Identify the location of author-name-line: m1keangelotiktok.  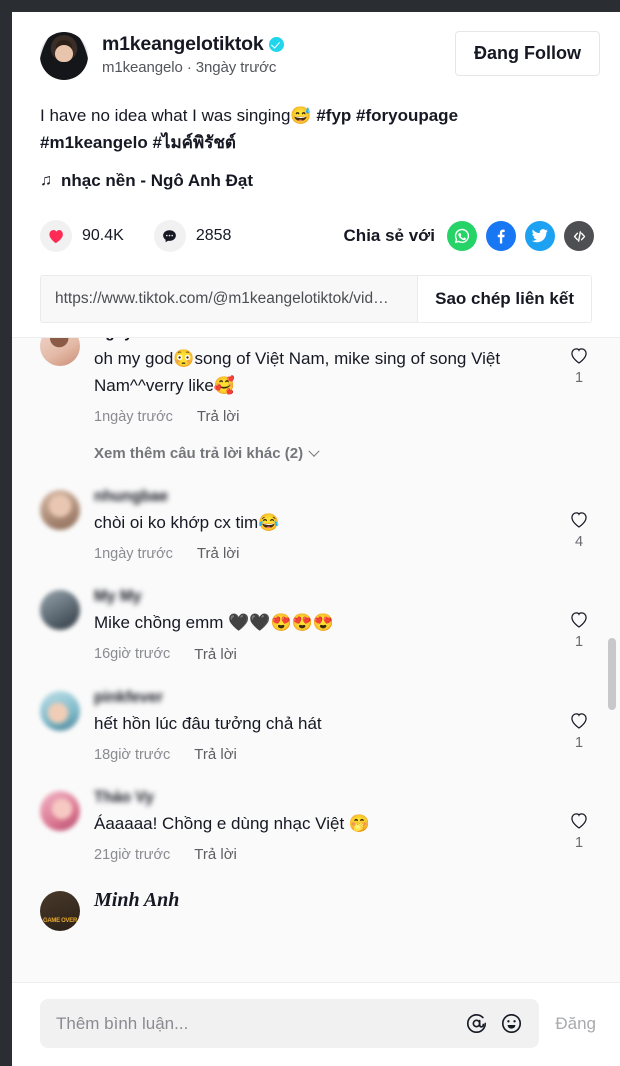
(193, 44).